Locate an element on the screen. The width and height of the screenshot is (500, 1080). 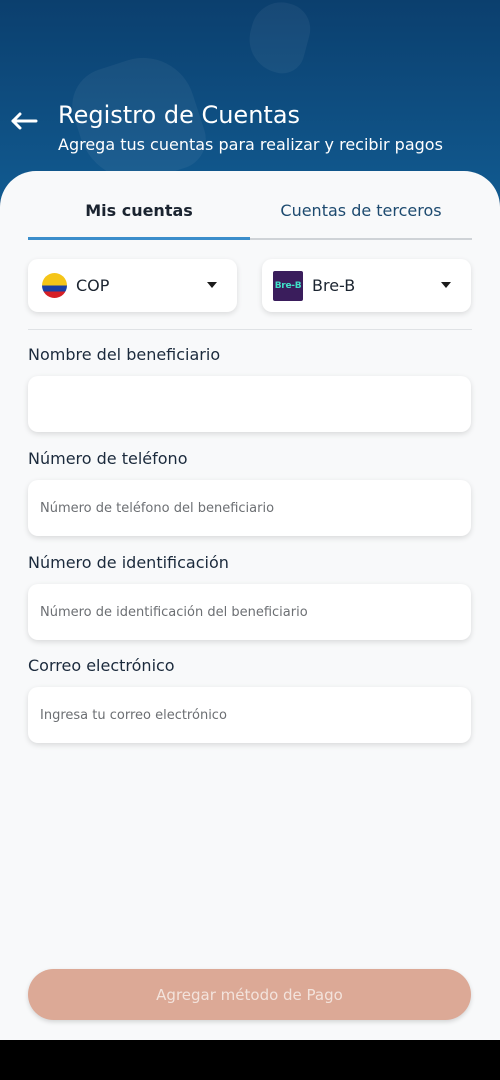
phone-input is located at coordinates (249, 508).